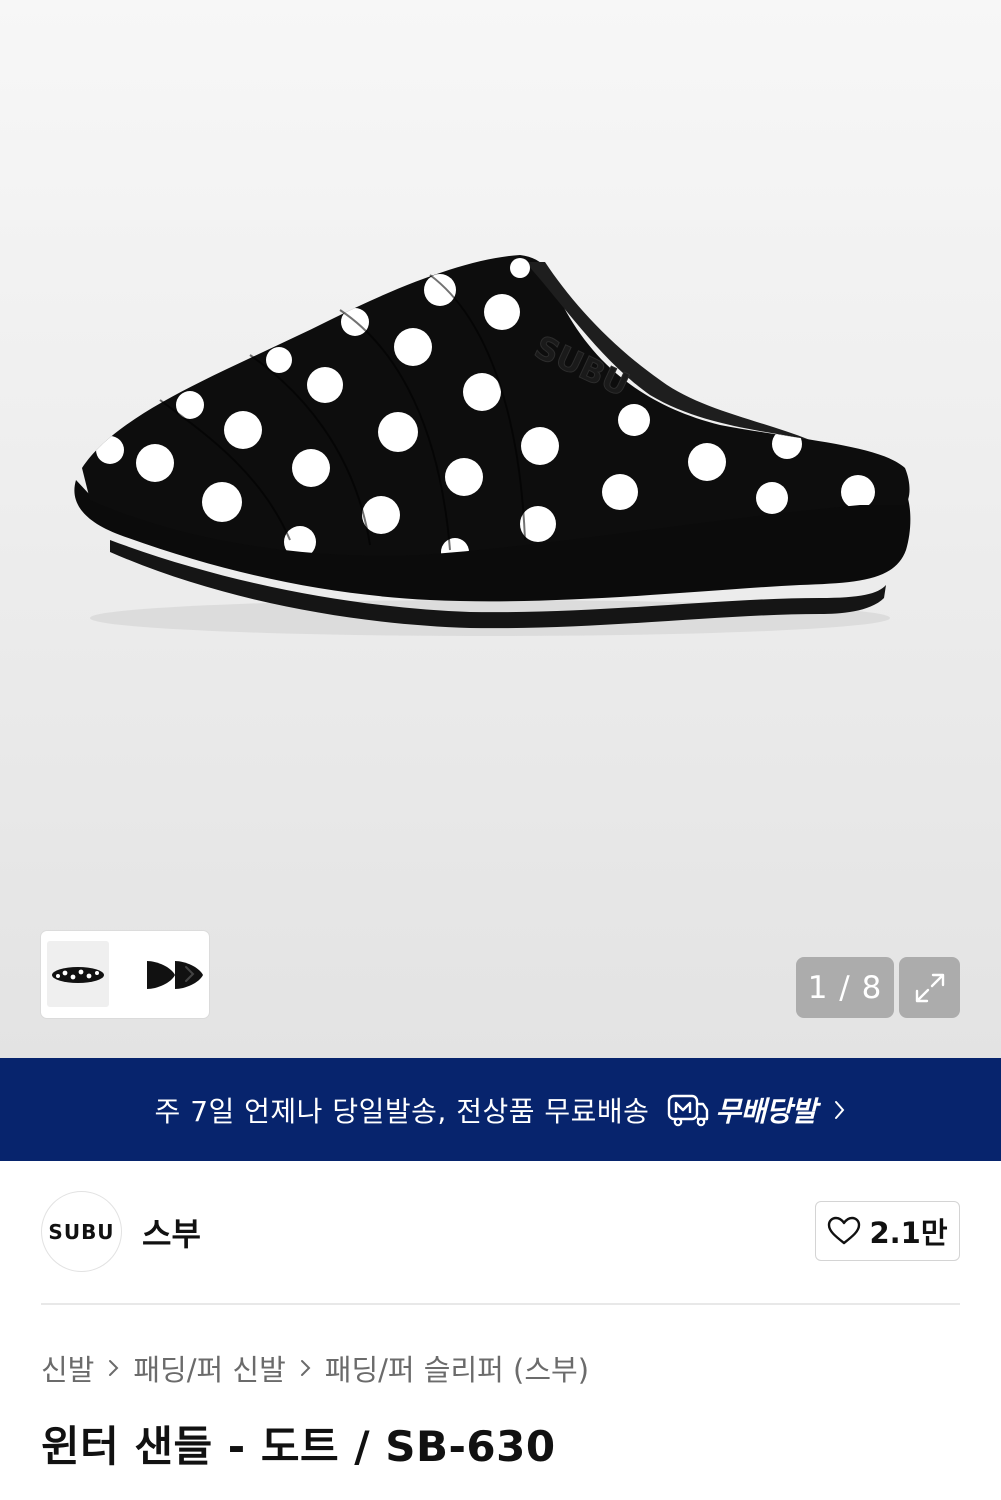 The height and width of the screenshot is (1500, 1001). What do you see at coordinates (171, 1232) in the screenshot?
I see `brand-name: 스부` at bounding box center [171, 1232].